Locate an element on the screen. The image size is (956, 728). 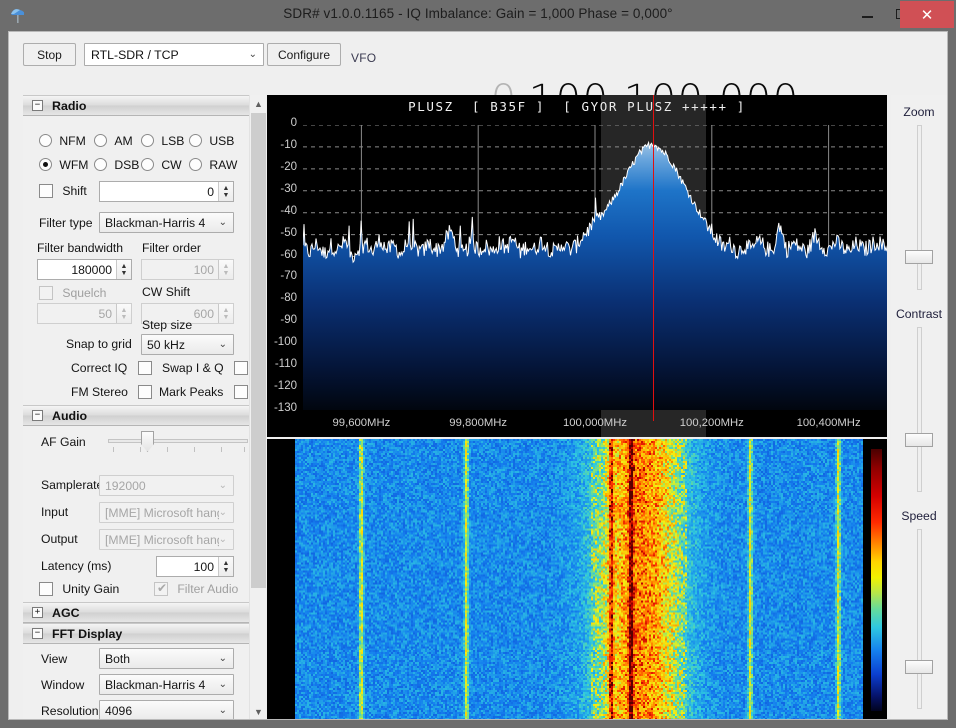
configure-button: Configure is located at coordinates (304, 54).